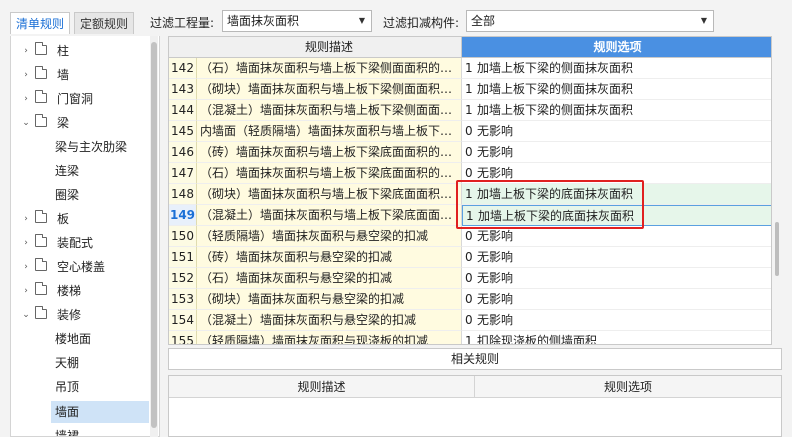 This screenshot has width=792, height=437. Describe the element at coordinates (183, 337) in the screenshot. I see `row-number: 155` at that location.